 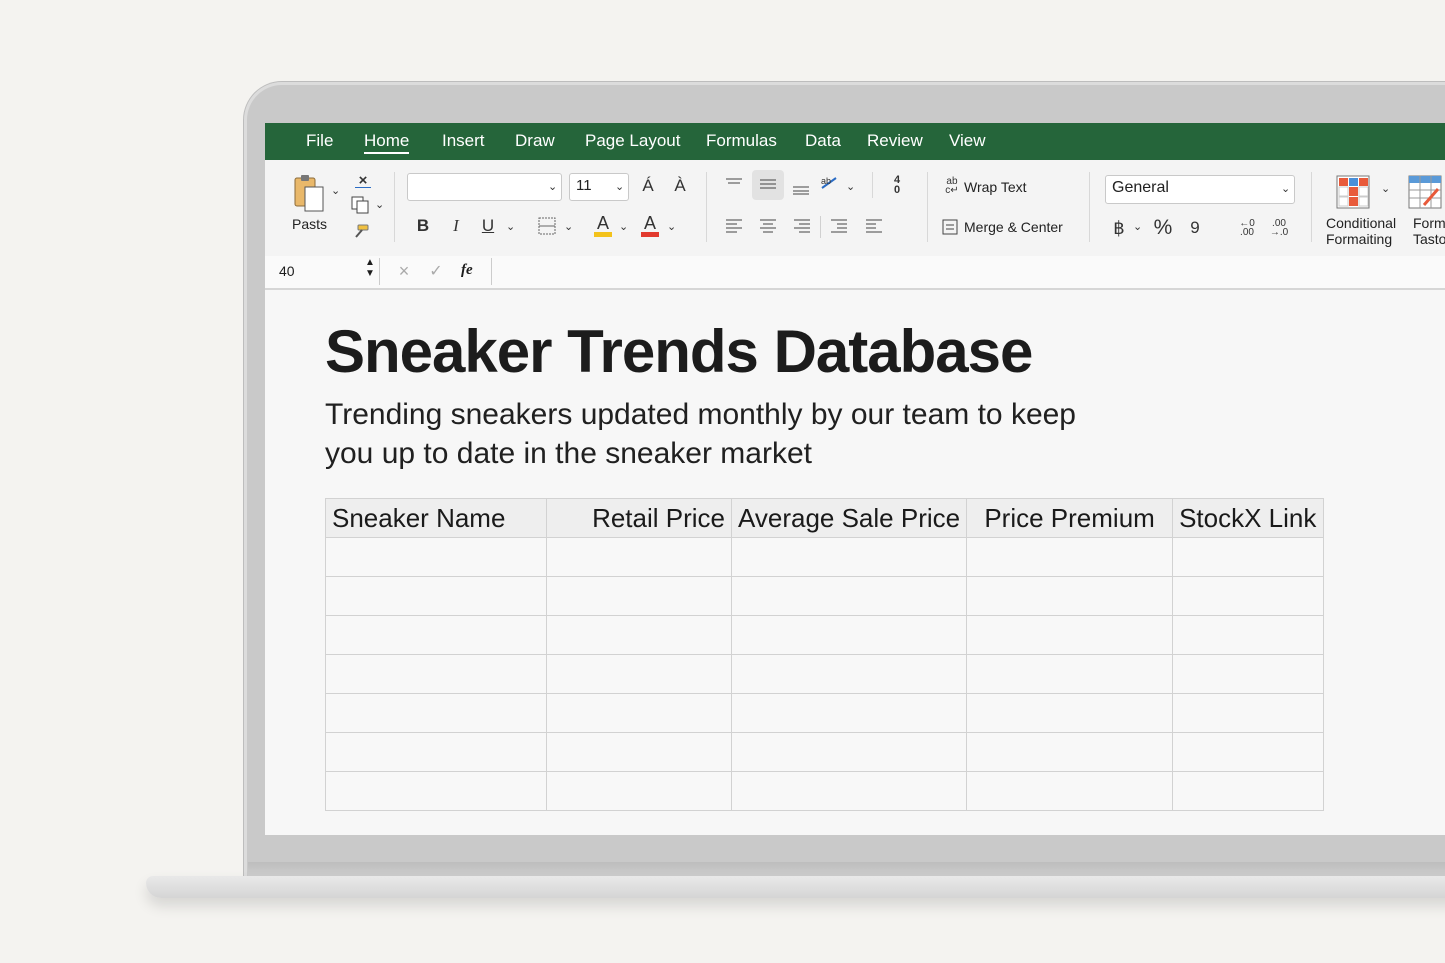 What do you see at coordinates (1070, 518) in the screenshot?
I see `col-header-price-premium: Price Premium` at bounding box center [1070, 518].